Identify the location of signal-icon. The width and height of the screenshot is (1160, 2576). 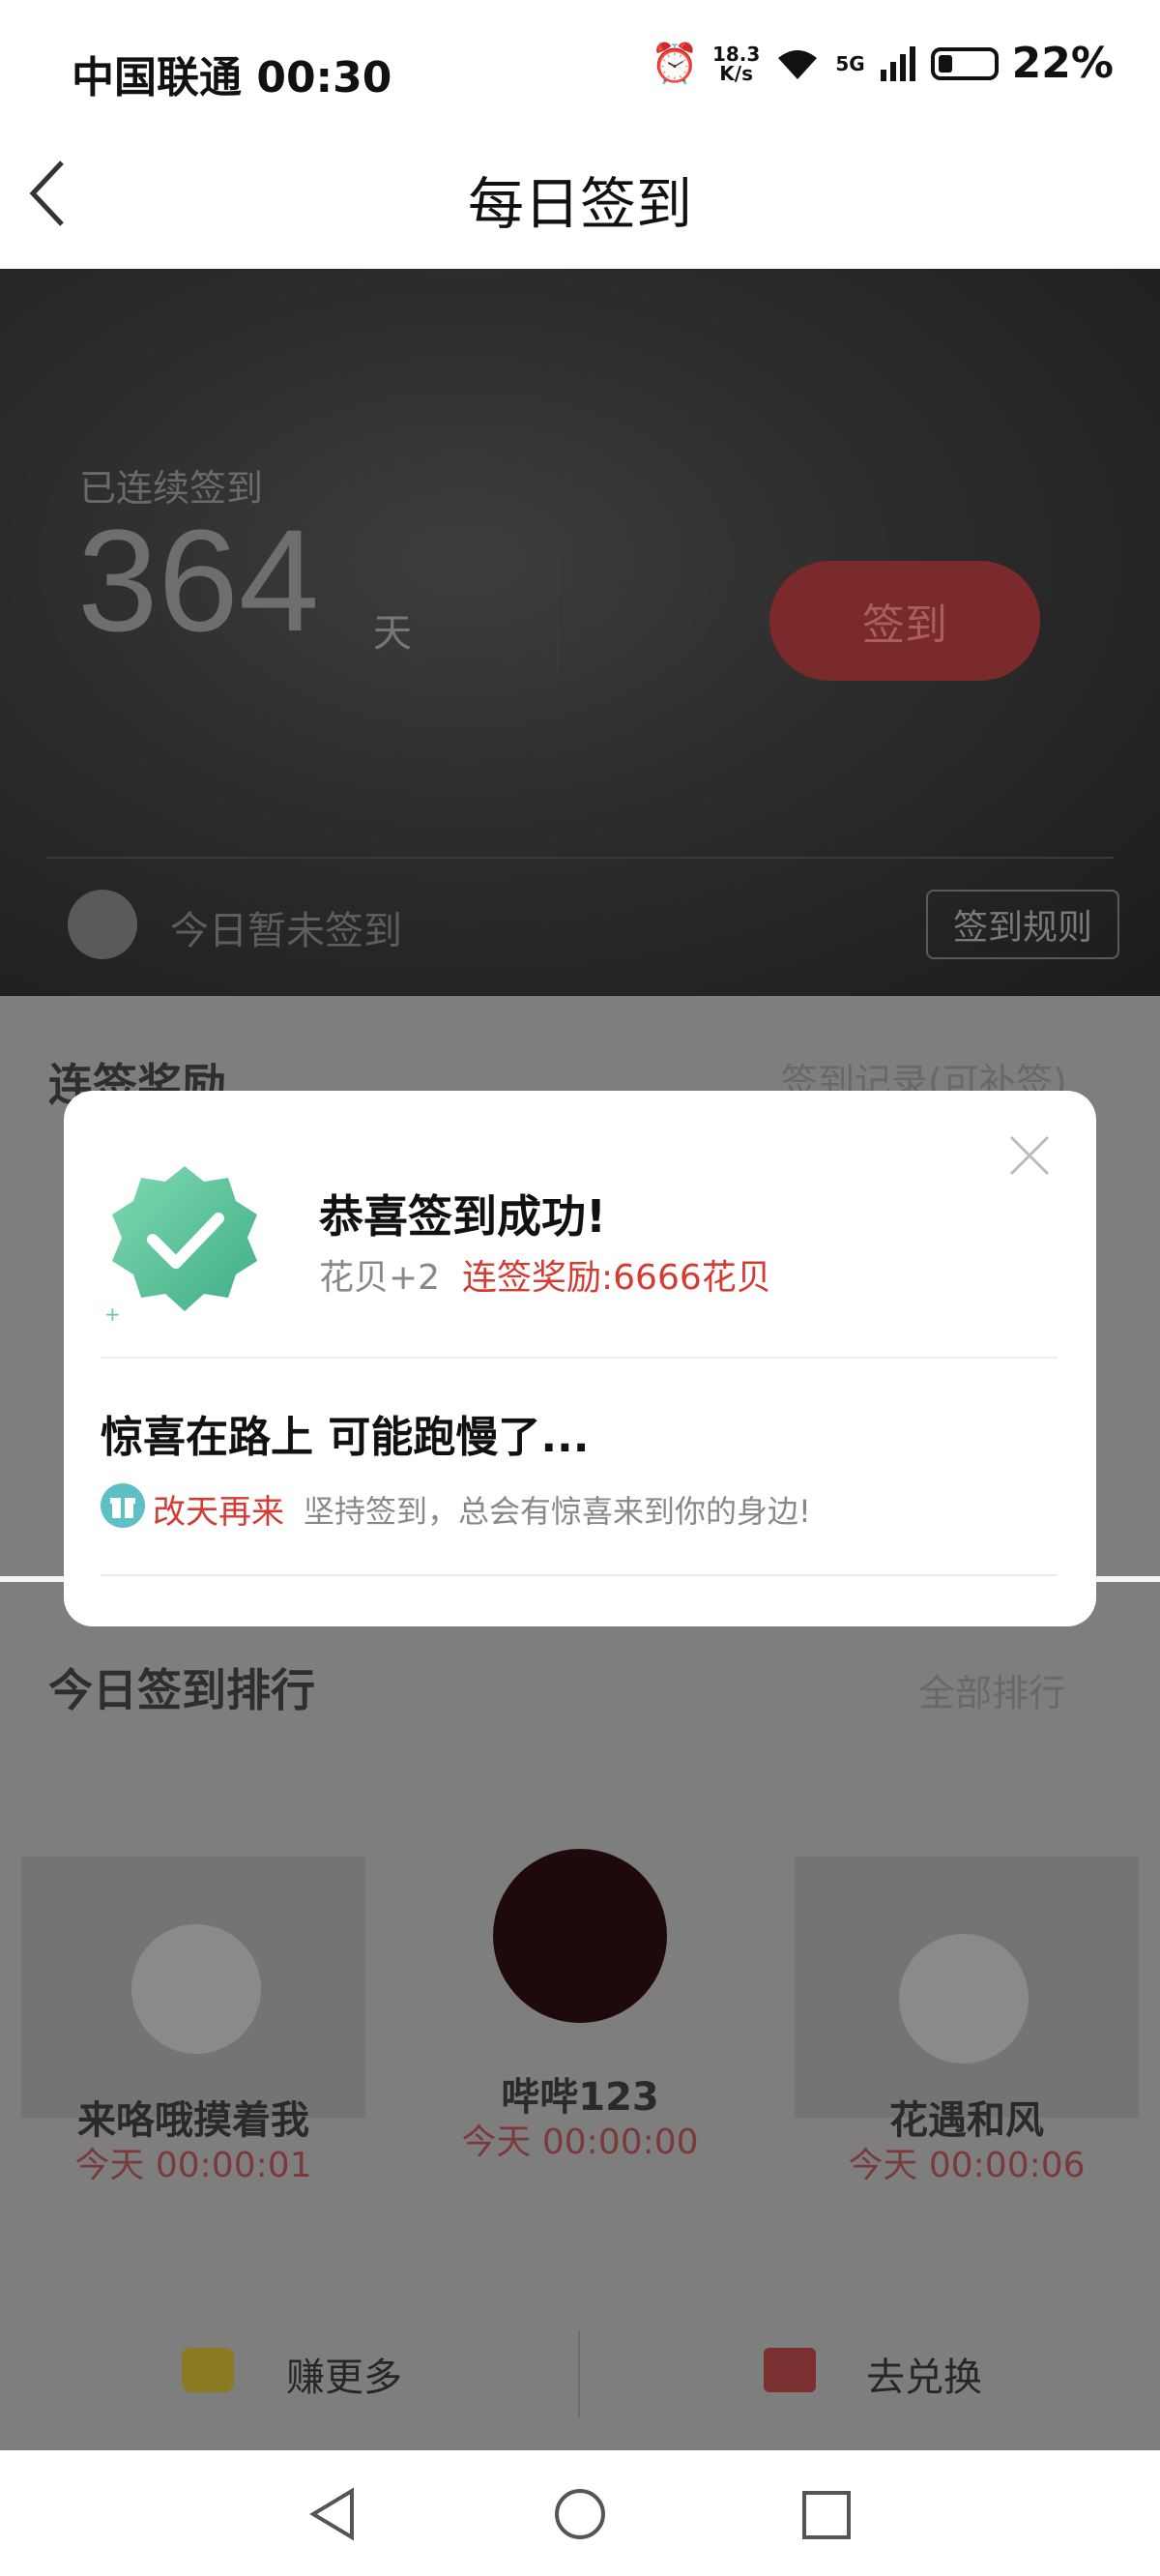
(898, 63).